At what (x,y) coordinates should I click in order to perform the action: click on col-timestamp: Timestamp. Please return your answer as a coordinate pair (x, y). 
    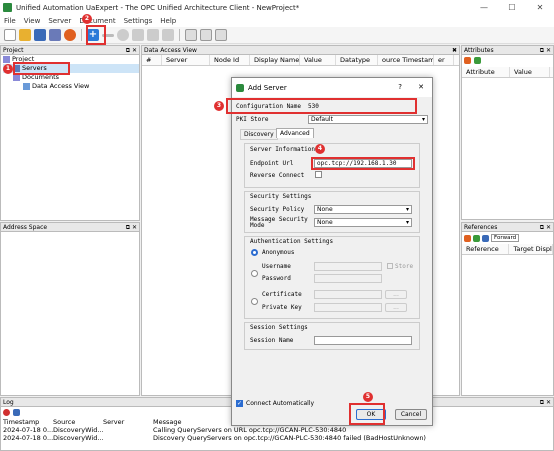
    Looking at the image, I should click on (27, 422).